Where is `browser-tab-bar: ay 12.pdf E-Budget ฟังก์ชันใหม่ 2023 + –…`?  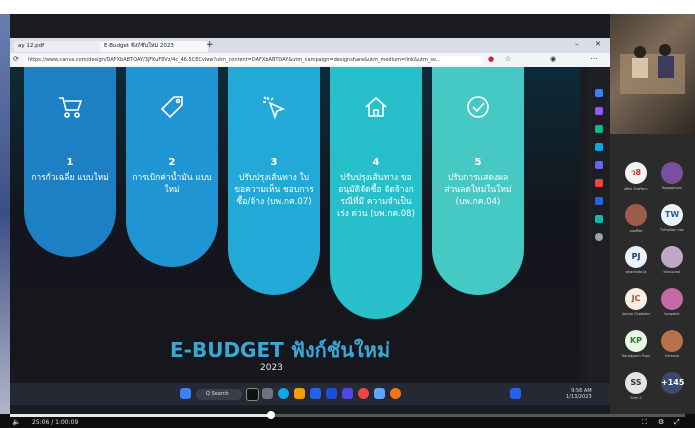 browser-tab-bar: ay 12.pdf E-Budget ฟังก์ชันใหม่ 2023 + –… is located at coordinates (310, 45).